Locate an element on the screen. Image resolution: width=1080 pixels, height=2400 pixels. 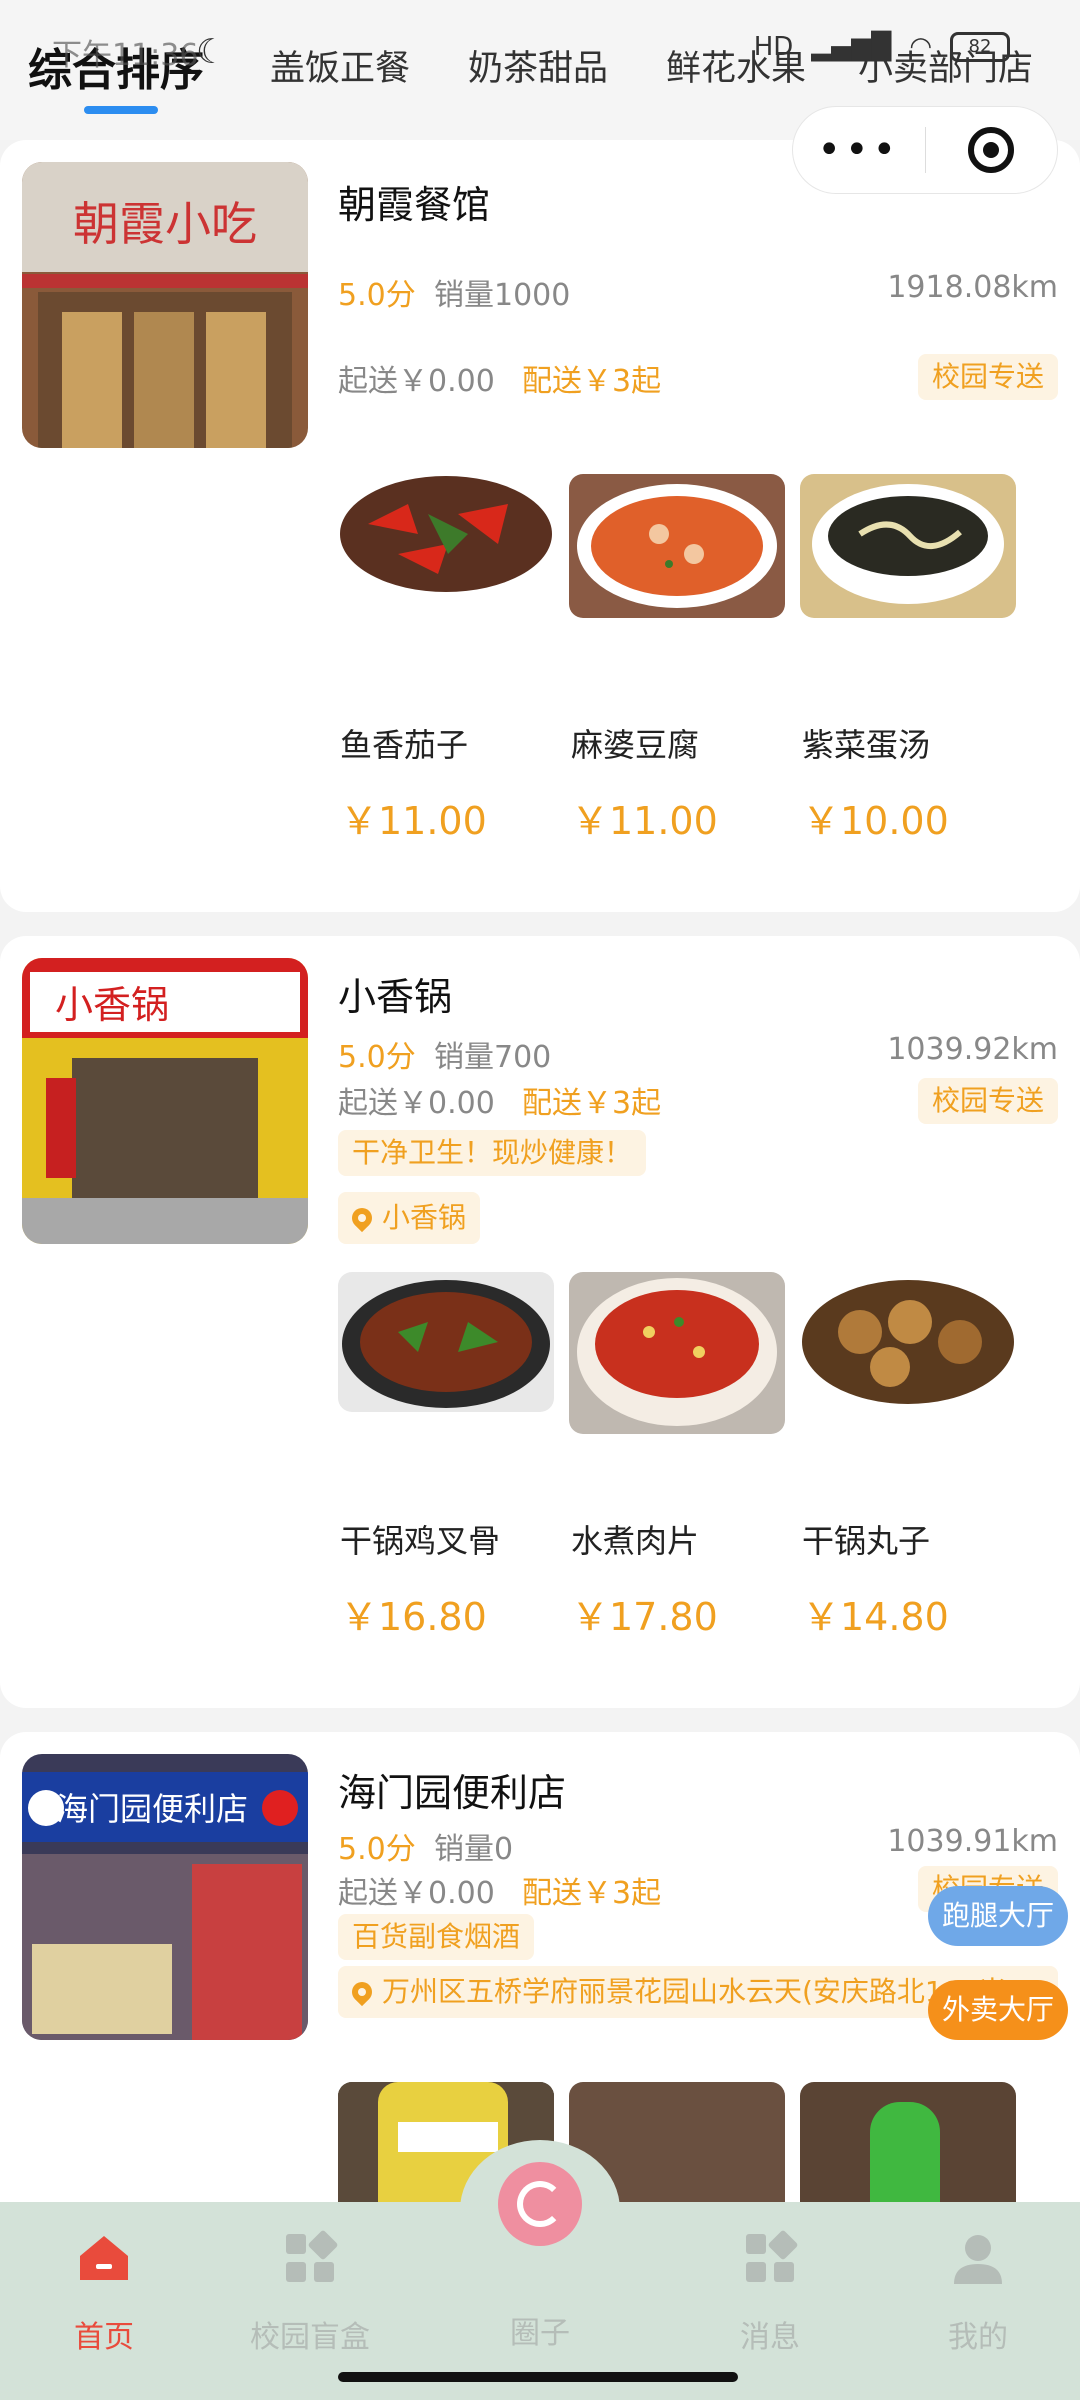
svg-text: 朝霞小吃 is located at coordinates (165, 224).